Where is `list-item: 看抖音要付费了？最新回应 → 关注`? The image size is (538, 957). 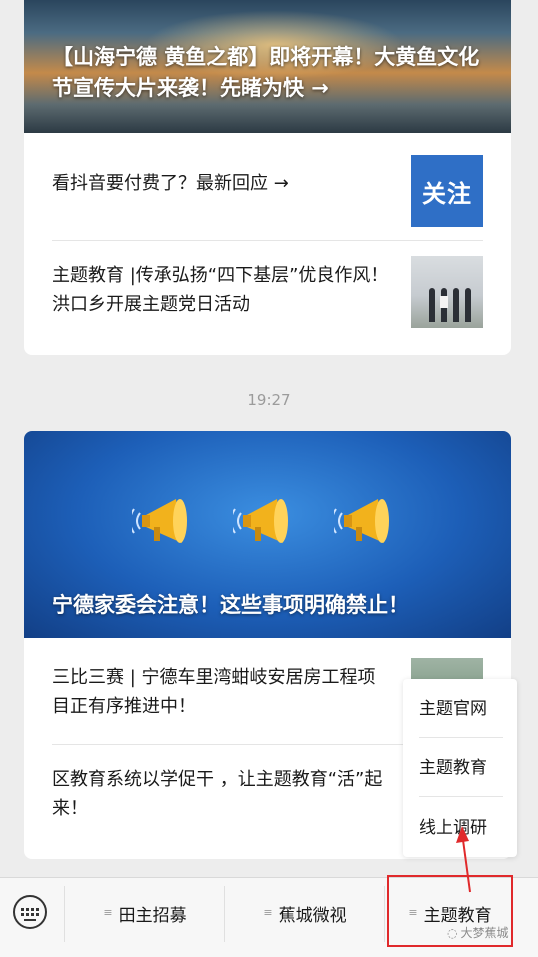
list-item: 看抖音要付费了？最新回应 → 关注 is located at coordinates (267, 187).